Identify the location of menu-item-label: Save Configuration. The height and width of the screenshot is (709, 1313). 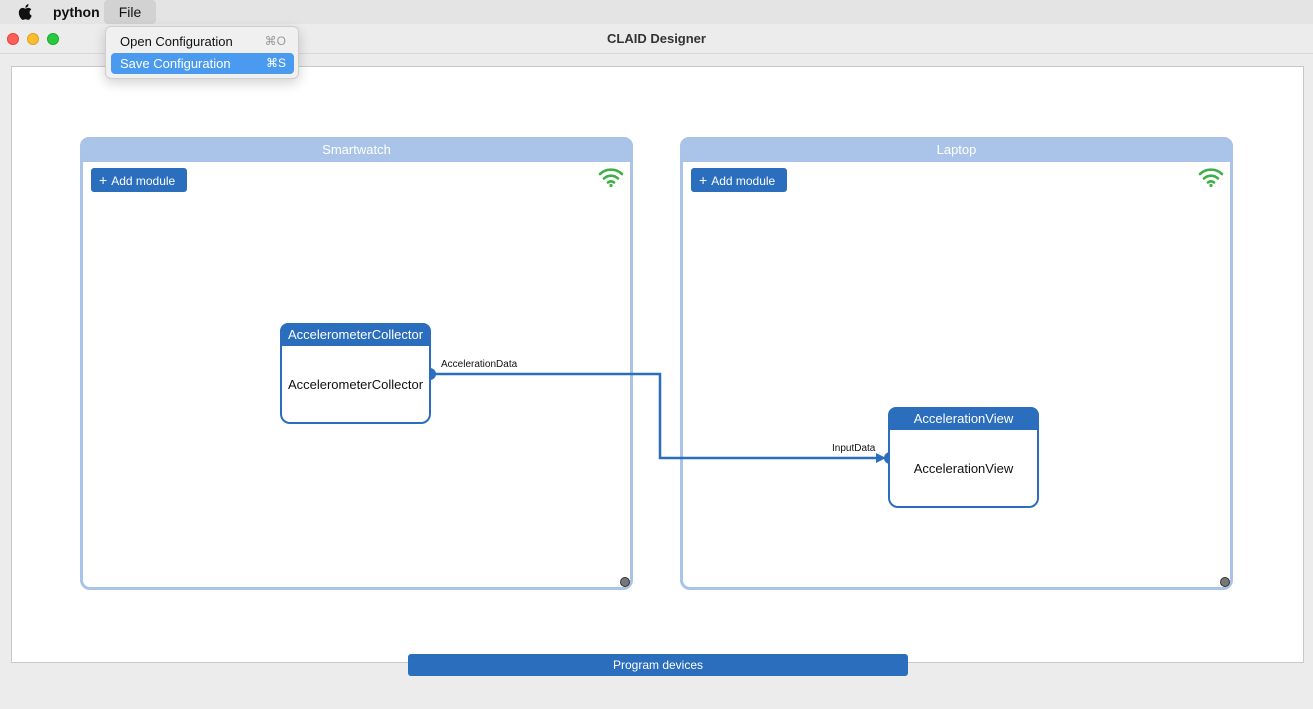
(175, 63).